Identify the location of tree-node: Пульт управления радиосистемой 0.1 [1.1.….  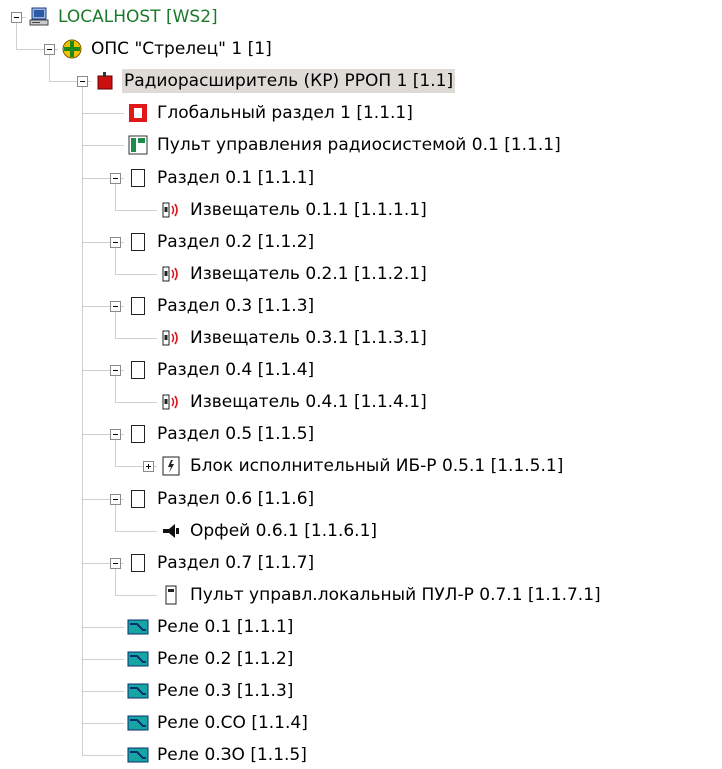
(345, 145).